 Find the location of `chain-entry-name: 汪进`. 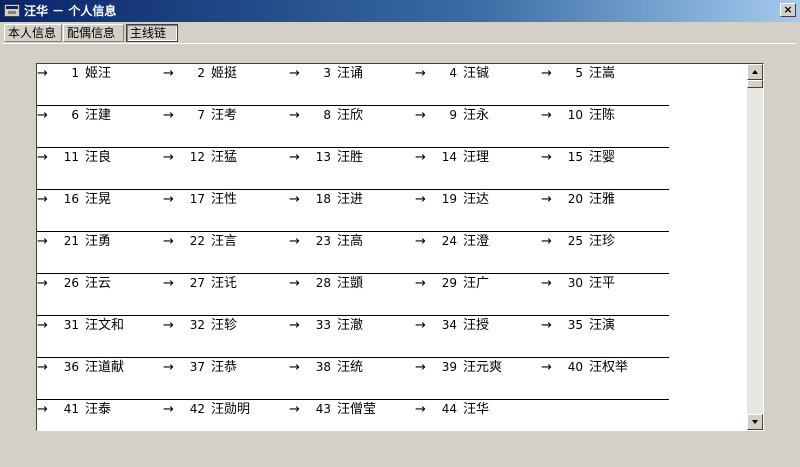

chain-entry-name: 汪进 is located at coordinates (350, 199).